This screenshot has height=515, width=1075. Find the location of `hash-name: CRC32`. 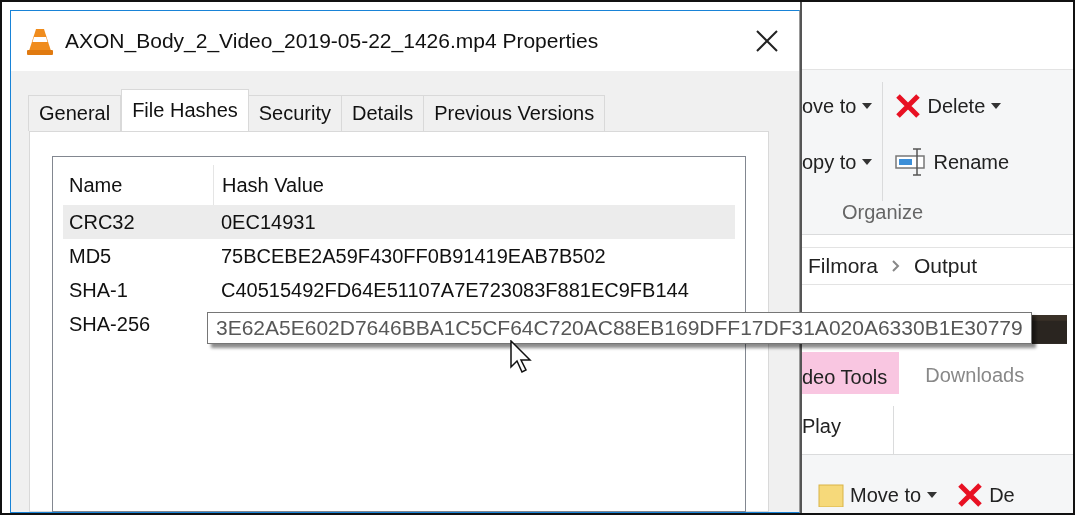

hash-name: CRC32 is located at coordinates (102, 222).